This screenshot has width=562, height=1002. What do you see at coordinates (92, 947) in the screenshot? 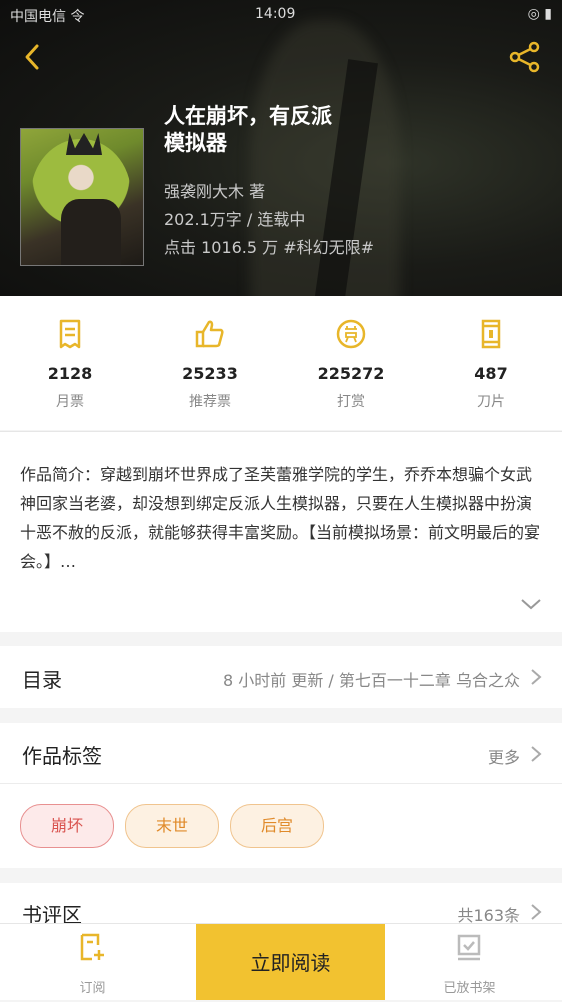
I see `subscribe-icon` at bounding box center [92, 947].